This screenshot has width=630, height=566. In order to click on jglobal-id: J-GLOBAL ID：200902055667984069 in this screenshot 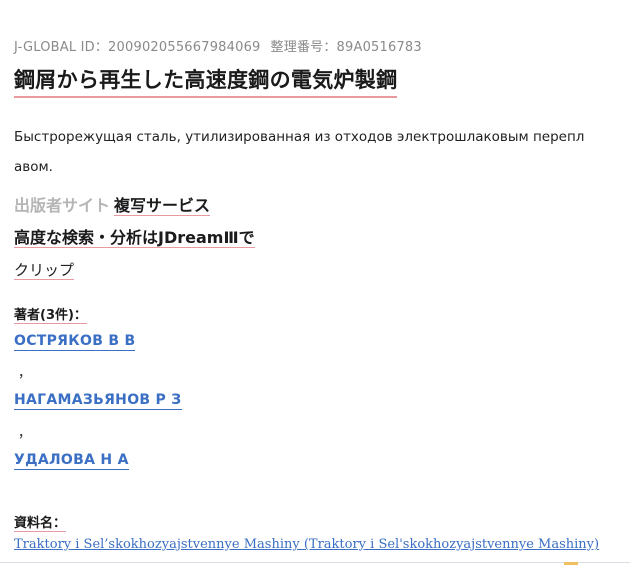, I will do `click(137, 47)`.